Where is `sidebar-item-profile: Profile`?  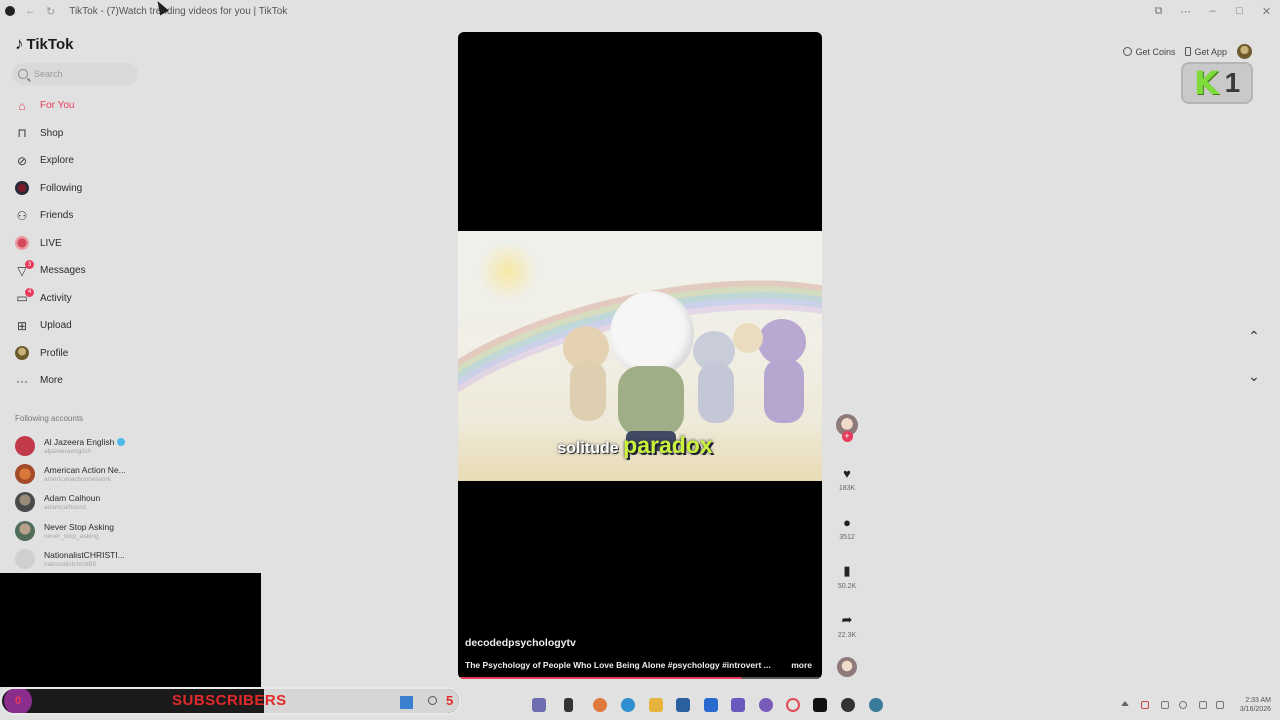 sidebar-item-profile: Profile is located at coordinates (115, 354).